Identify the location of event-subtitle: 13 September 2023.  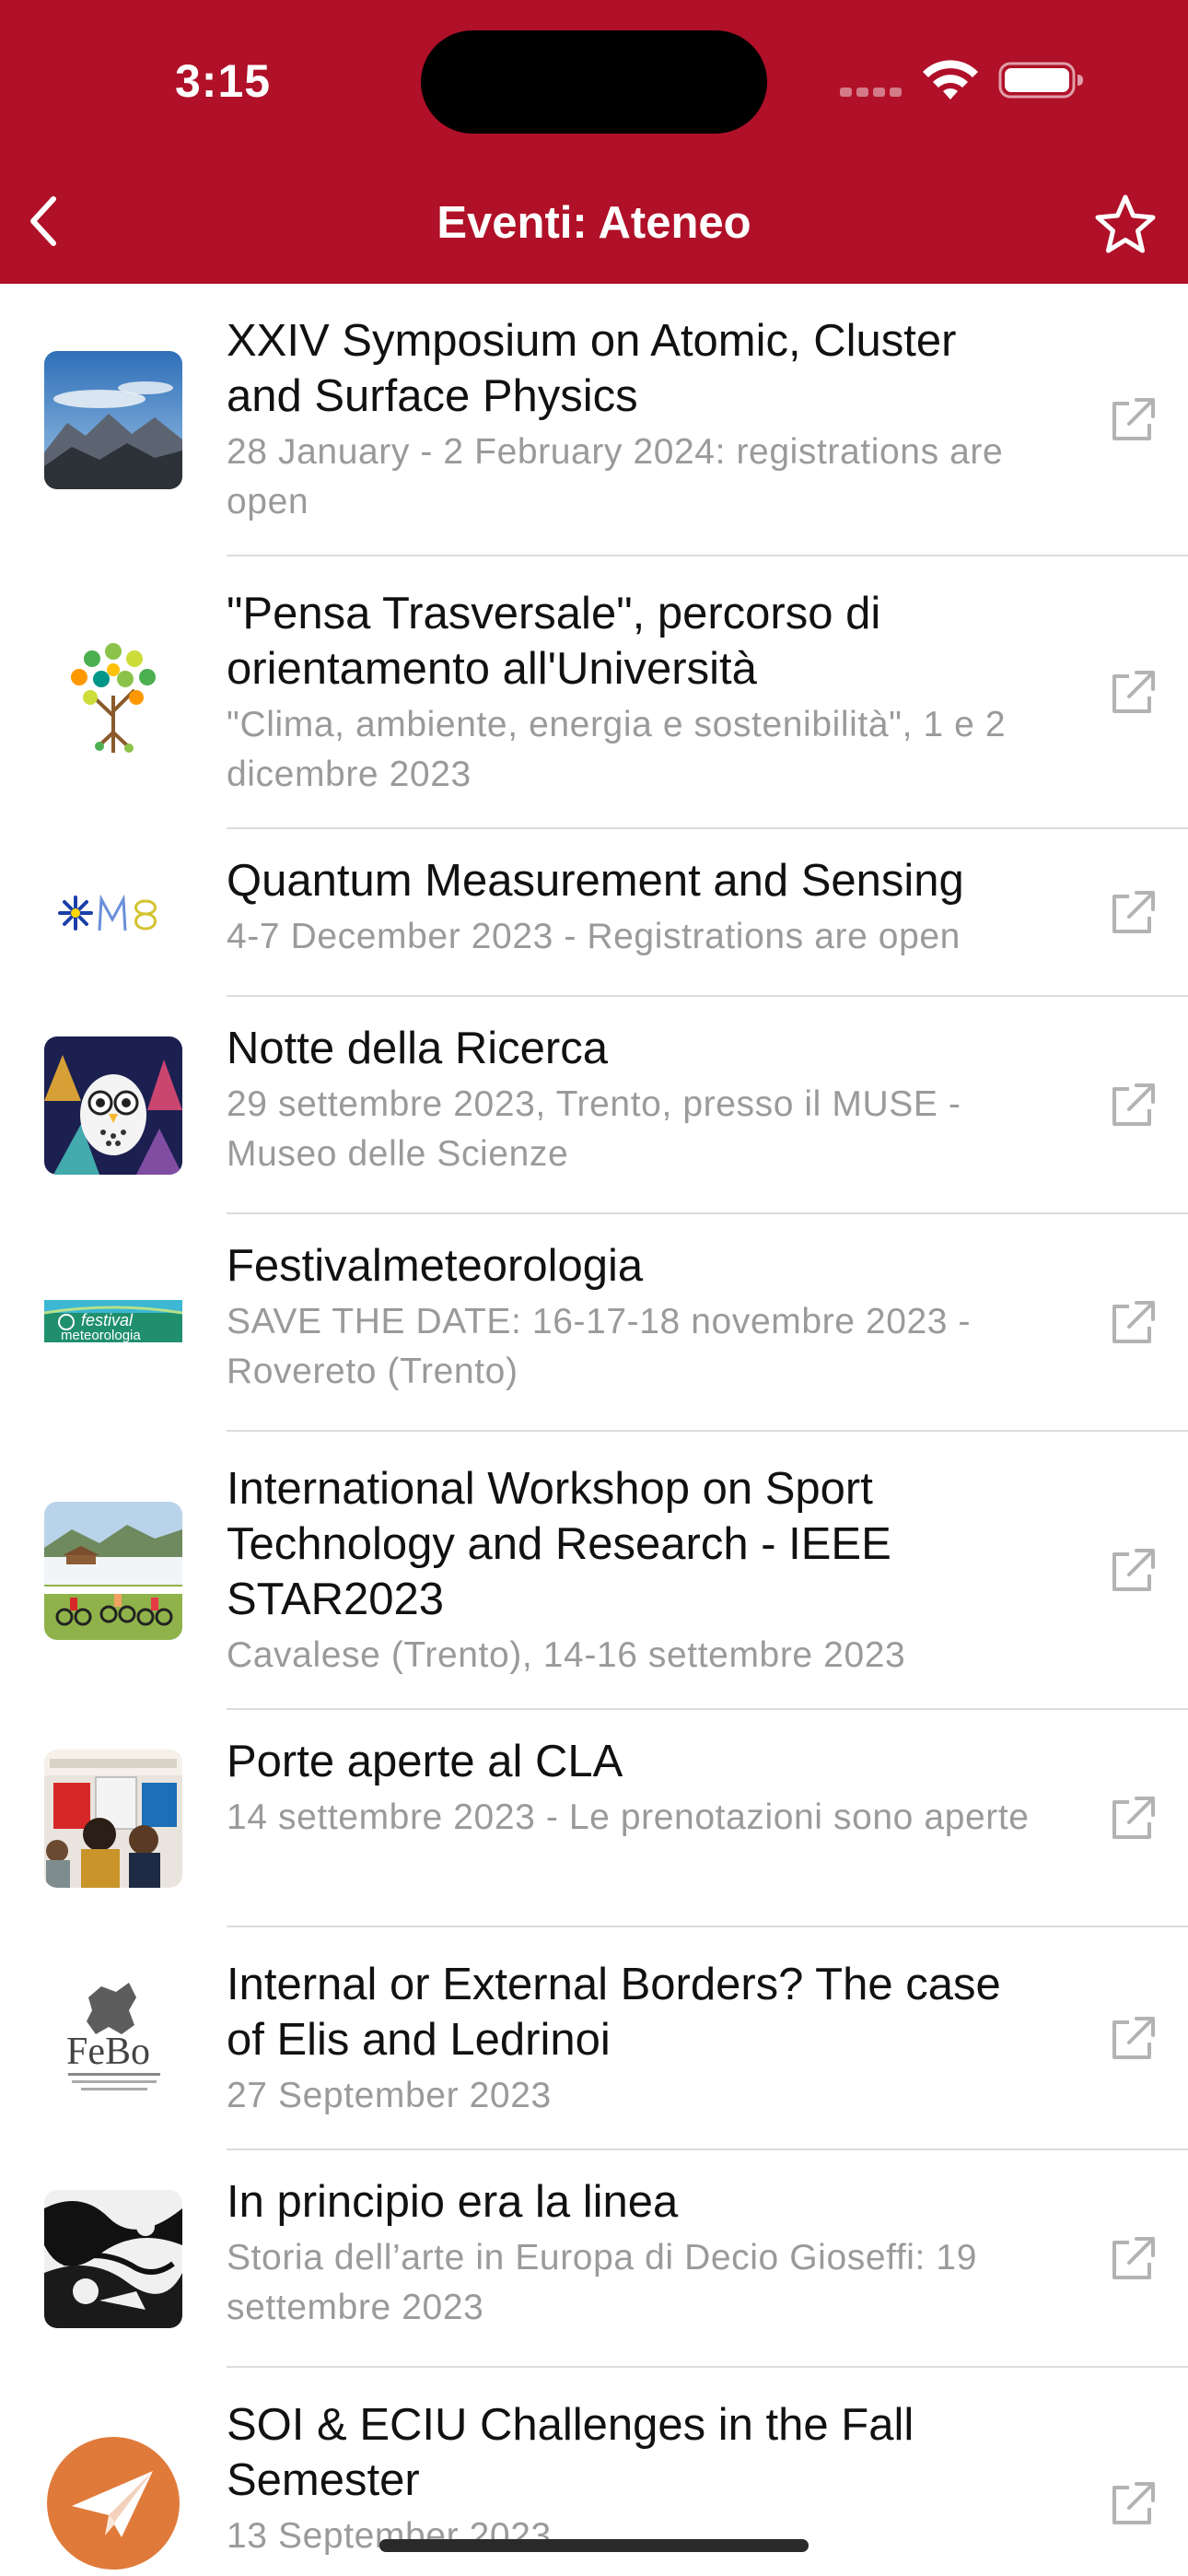
(389, 2536).